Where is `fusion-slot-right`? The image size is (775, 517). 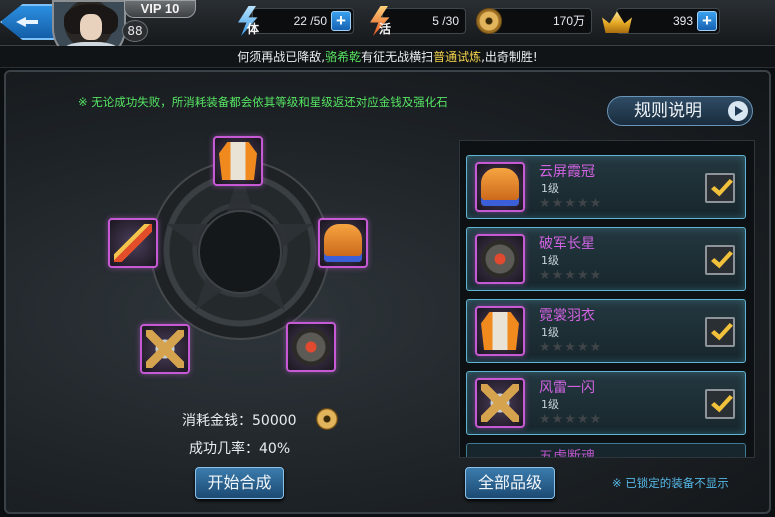
fusion-slot-right is located at coordinates (343, 243).